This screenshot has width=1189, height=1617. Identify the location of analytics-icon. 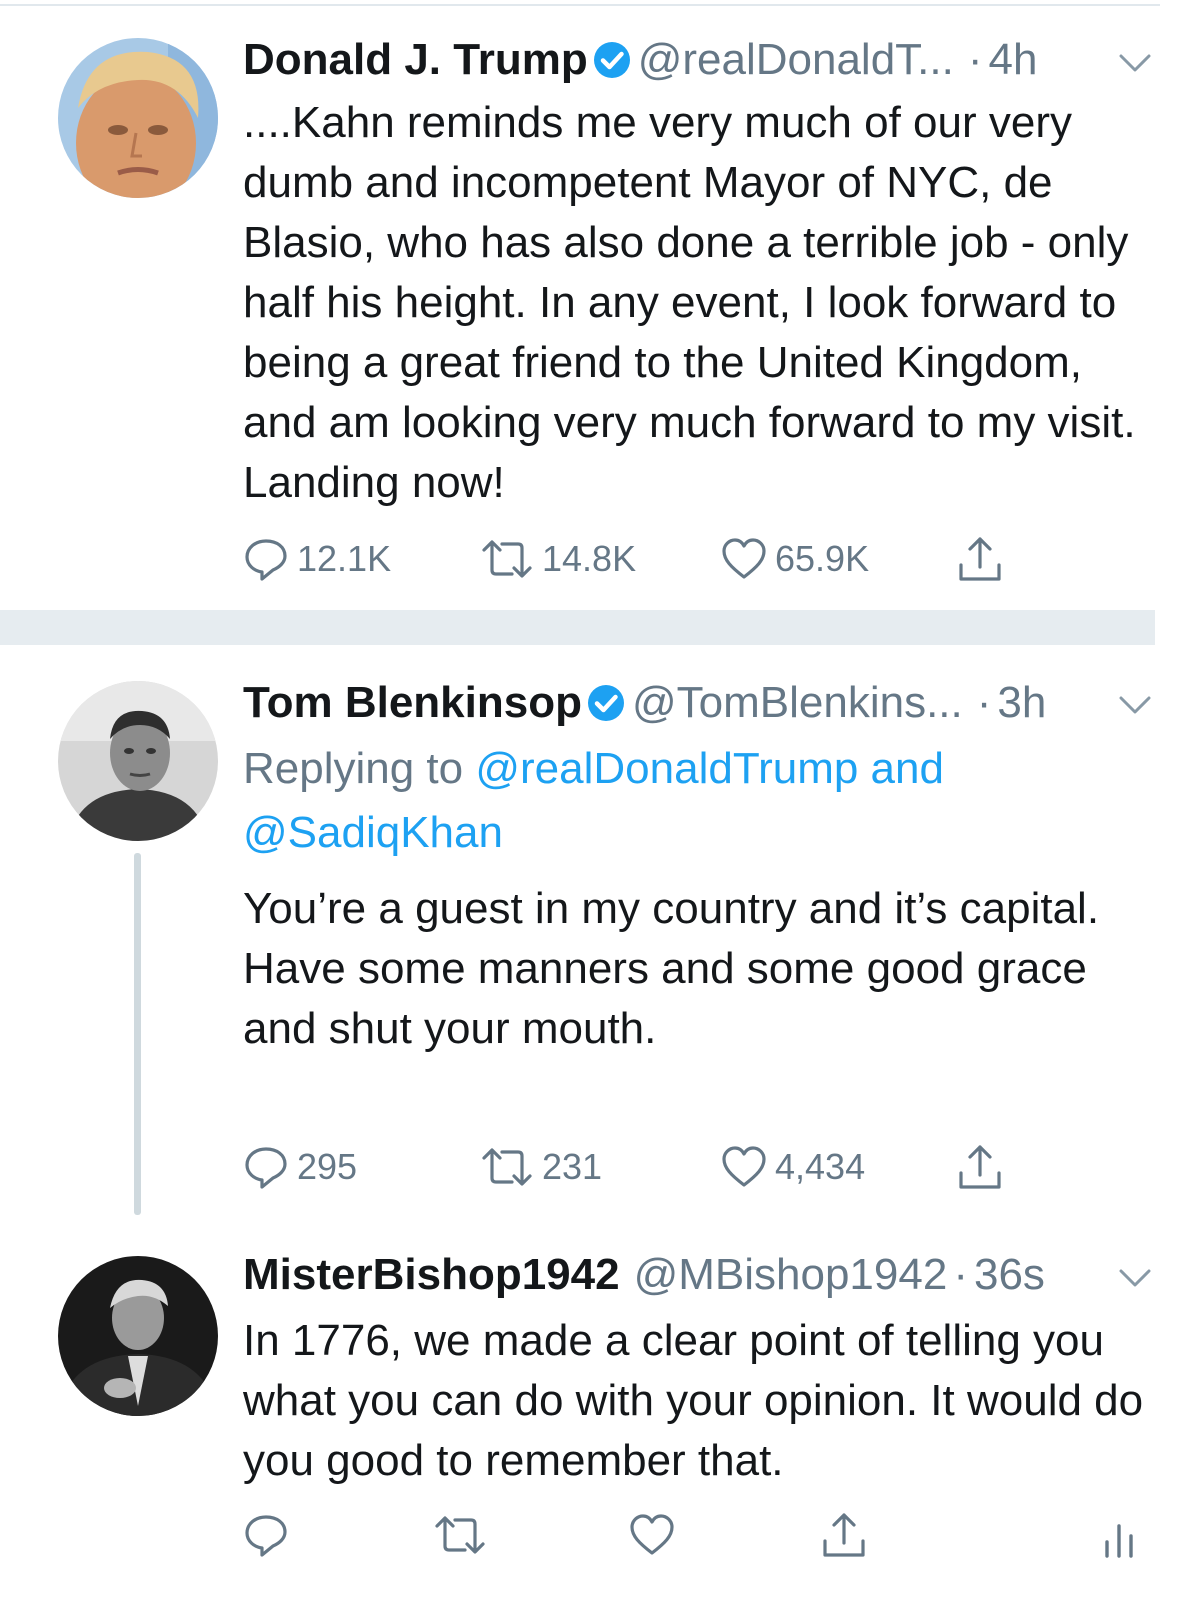
(1119, 1541).